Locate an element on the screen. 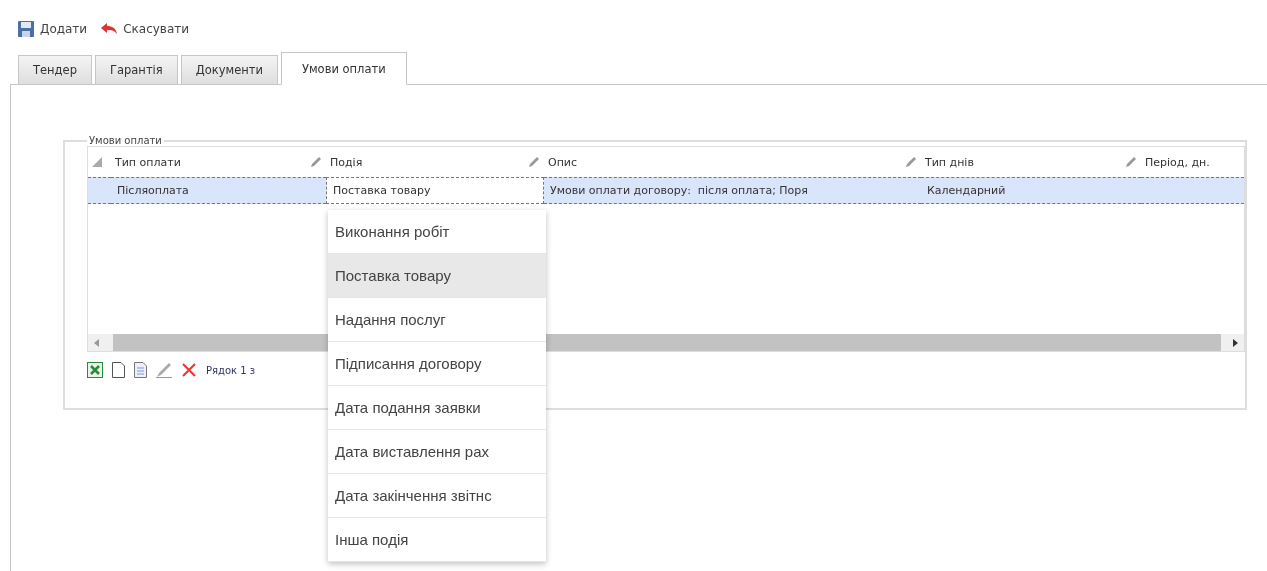  dropdown-item: Інша подія is located at coordinates (437, 540).